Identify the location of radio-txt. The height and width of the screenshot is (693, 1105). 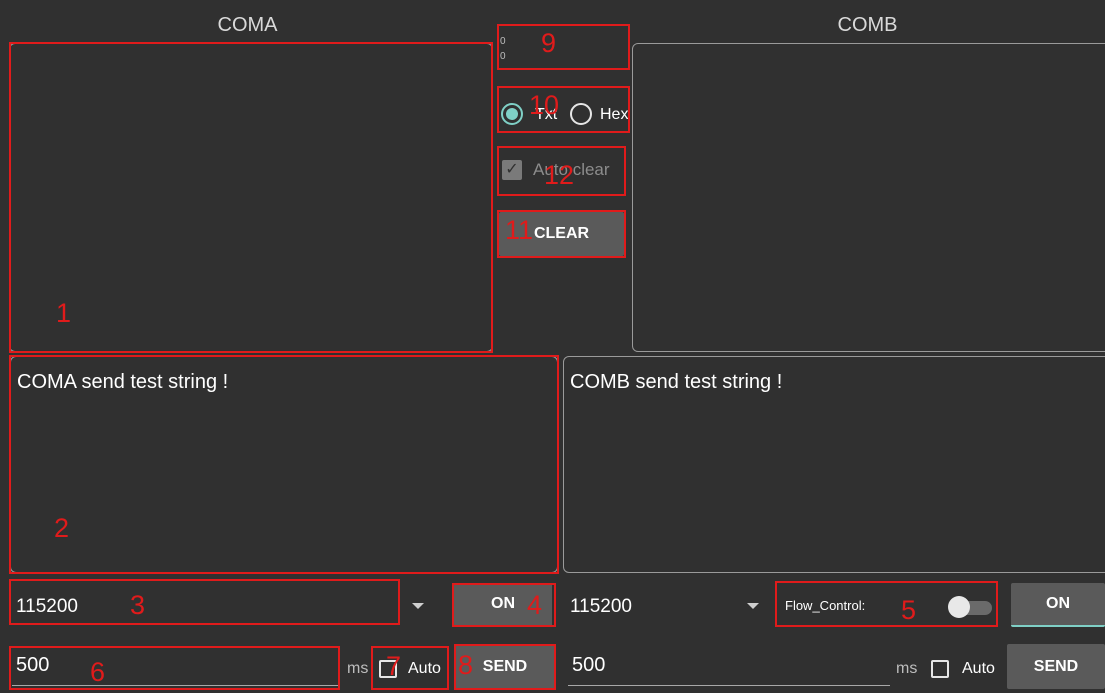
(512, 114).